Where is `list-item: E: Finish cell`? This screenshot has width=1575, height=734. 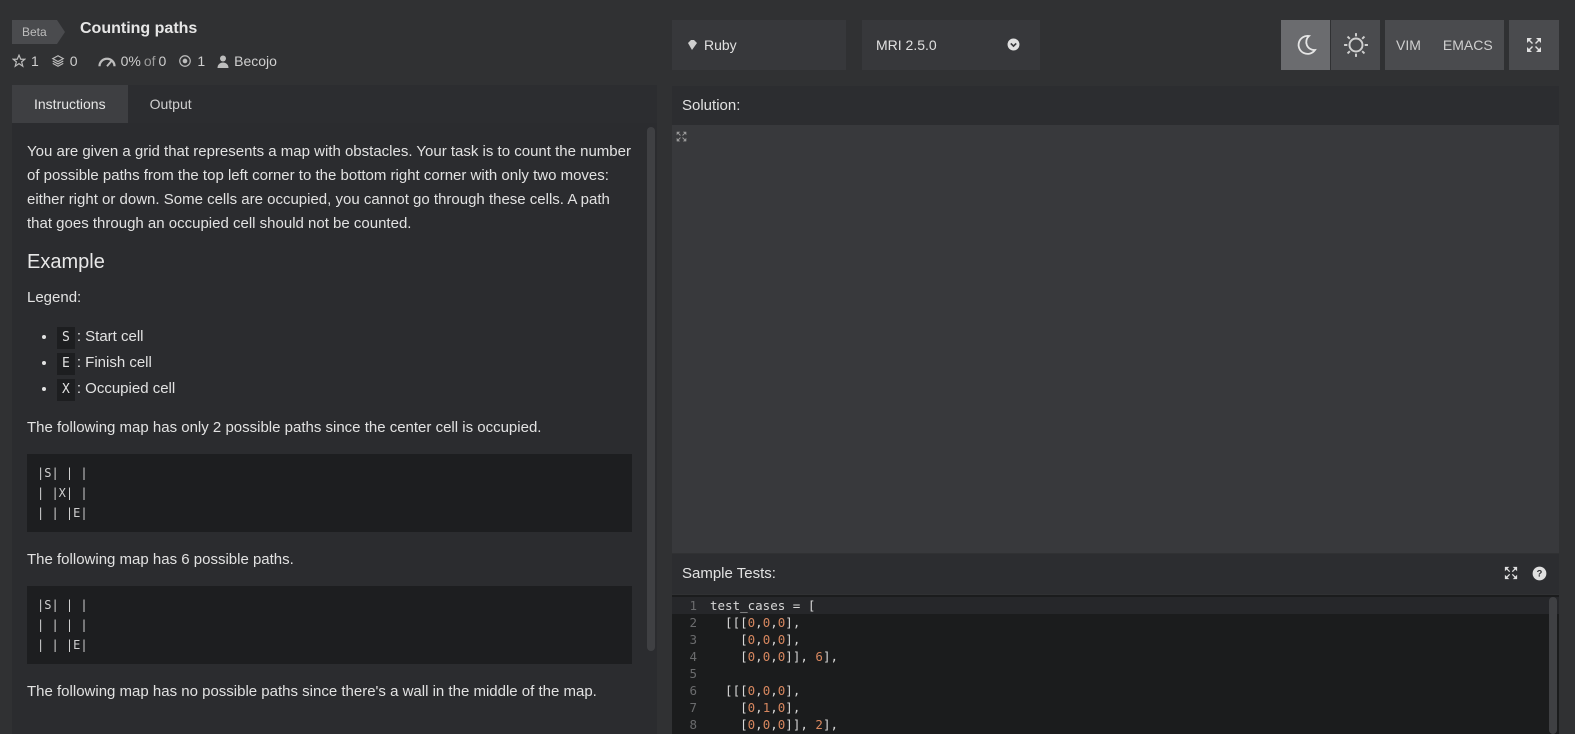
list-item: E: Finish cell is located at coordinates (344, 363).